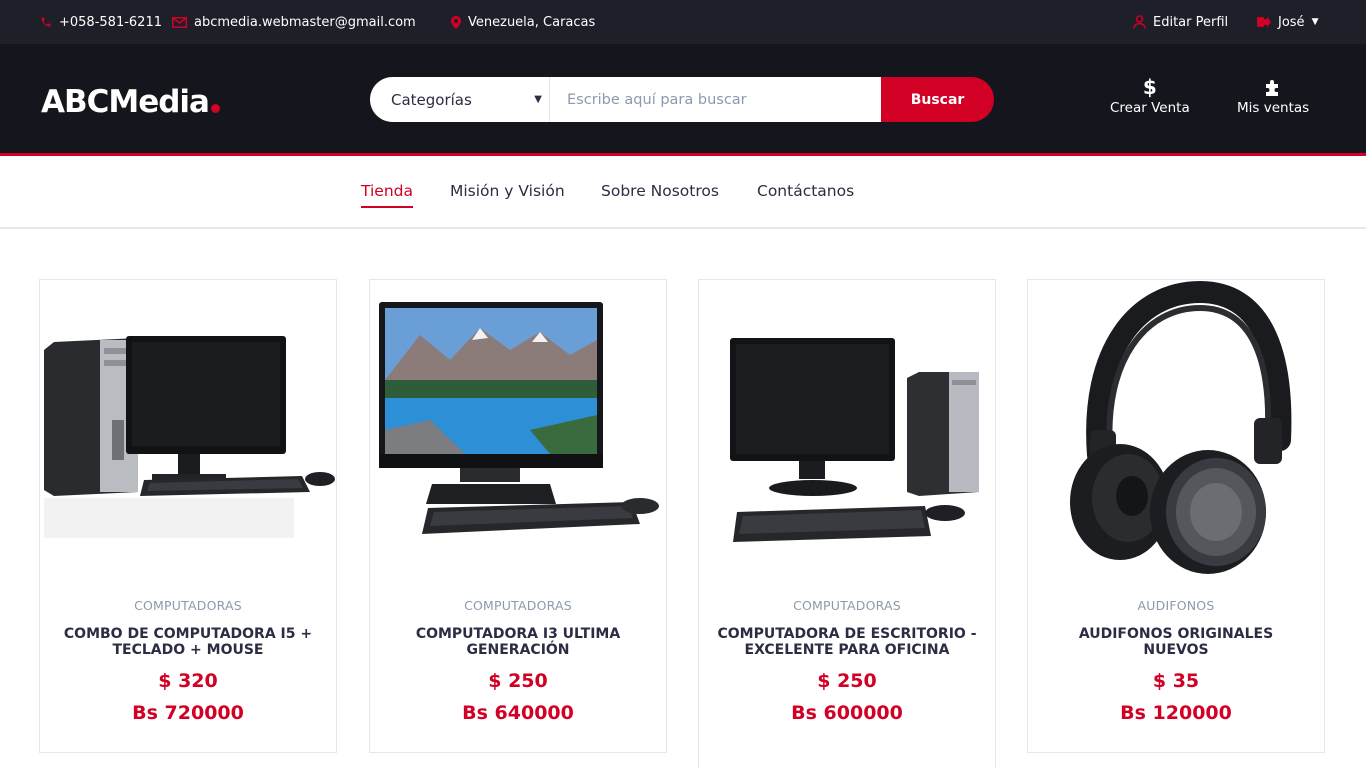 The width and height of the screenshot is (1366, 768). What do you see at coordinates (188, 713) in the screenshot?
I see `product-price-bs: Bs 720000` at bounding box center [188, 713].